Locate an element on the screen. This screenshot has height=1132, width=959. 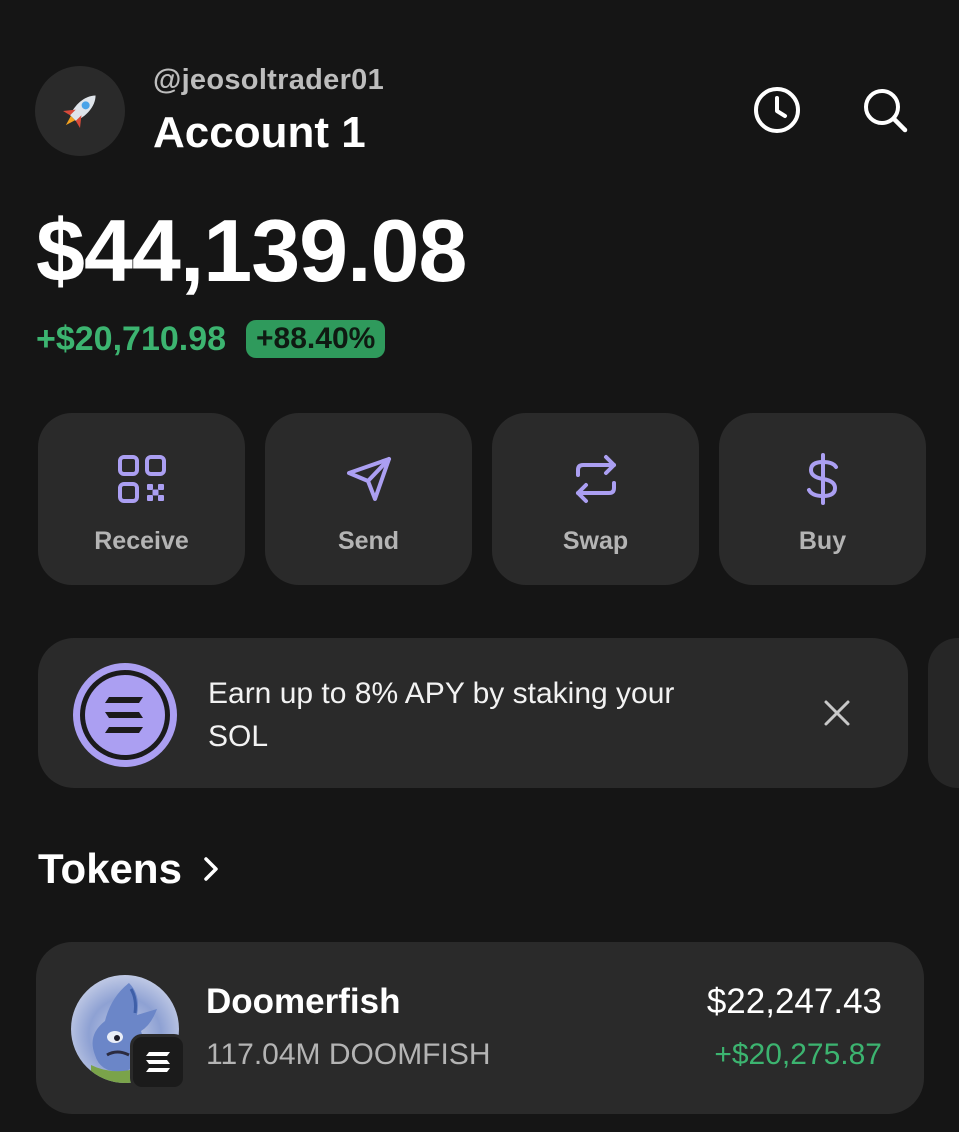
tokens-section-link: Tokens is located at coordinates (131, 869).